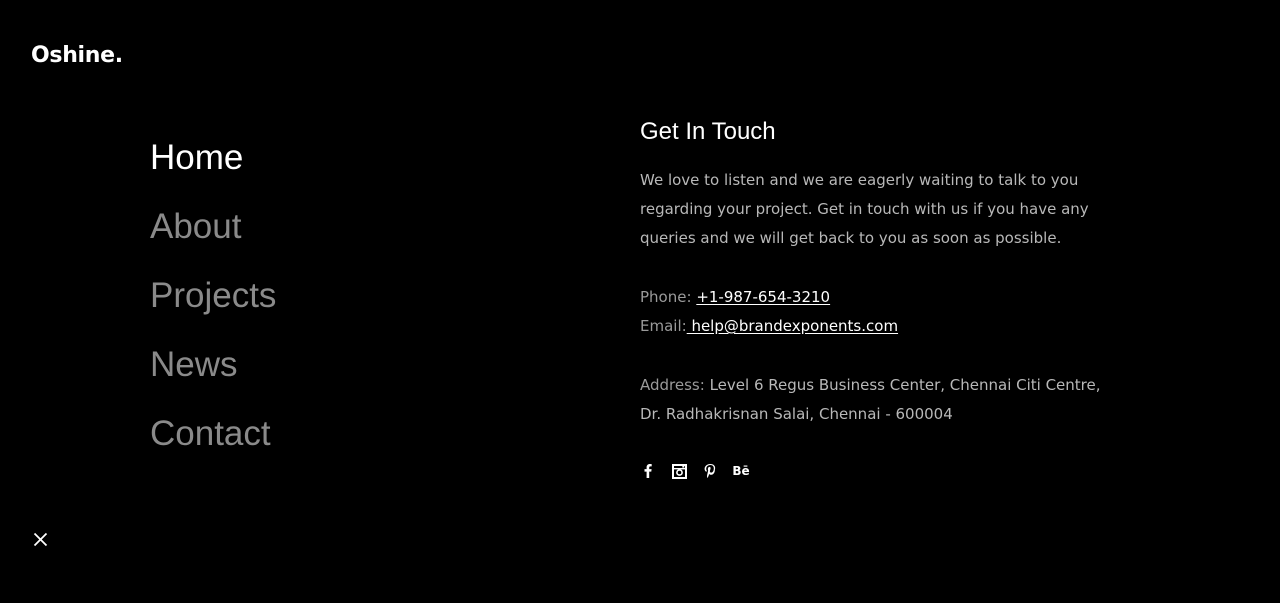  I want to click on pinterest-icon, so click(710, 471).